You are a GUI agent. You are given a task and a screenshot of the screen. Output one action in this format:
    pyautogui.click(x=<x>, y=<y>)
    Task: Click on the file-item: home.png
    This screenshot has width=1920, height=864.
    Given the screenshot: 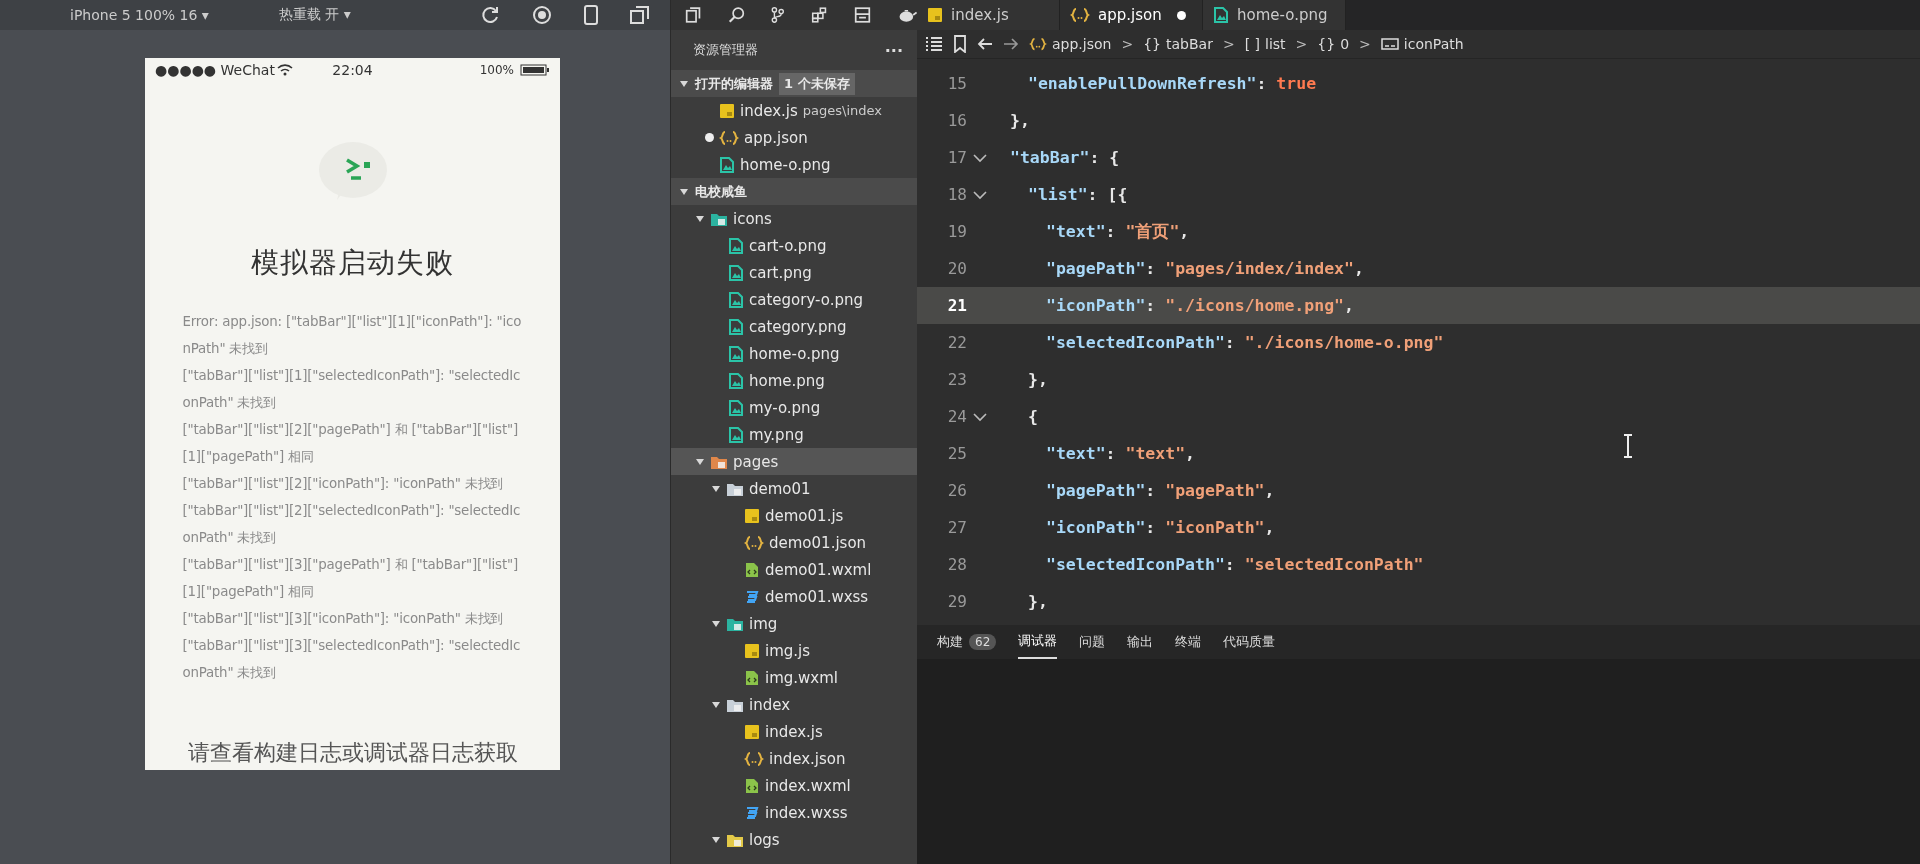 What is the action you would take?
    pyautogui.click(x=794, y=380)
    